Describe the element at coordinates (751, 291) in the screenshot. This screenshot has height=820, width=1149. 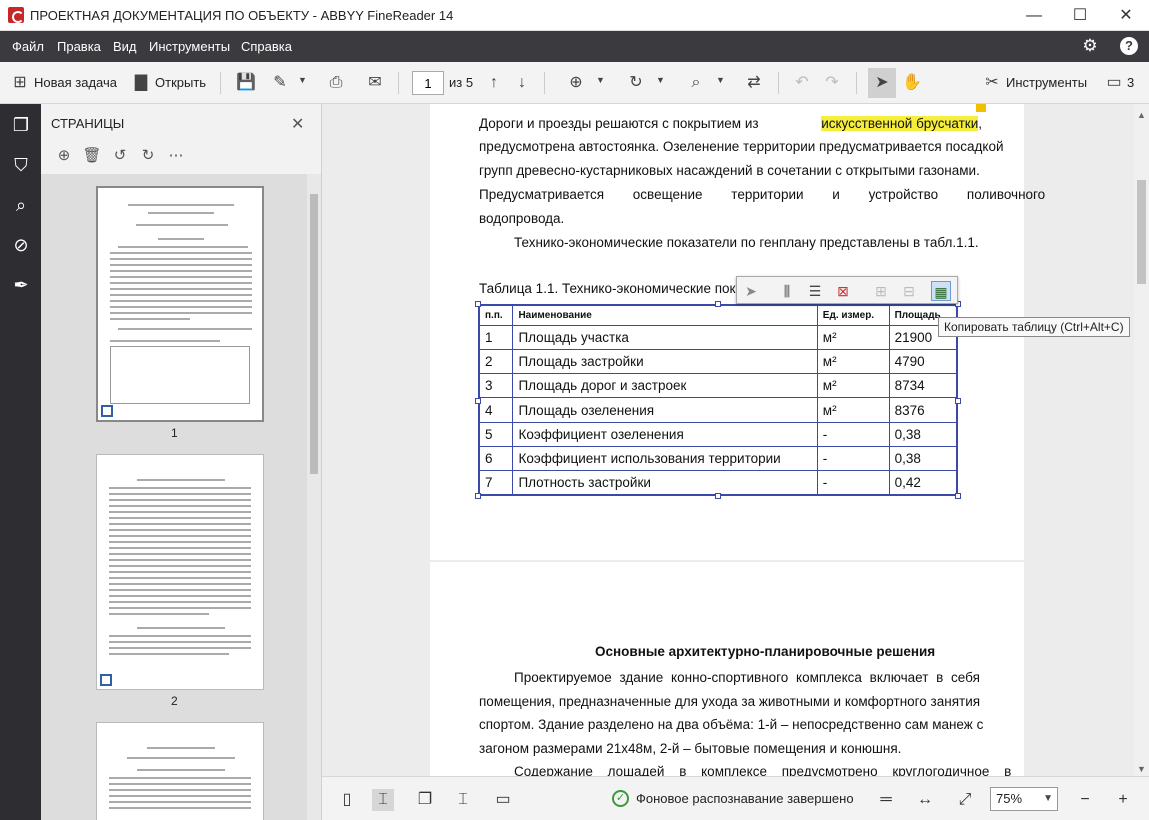
I see `table-select-pointer-icon: ➤` at that location.